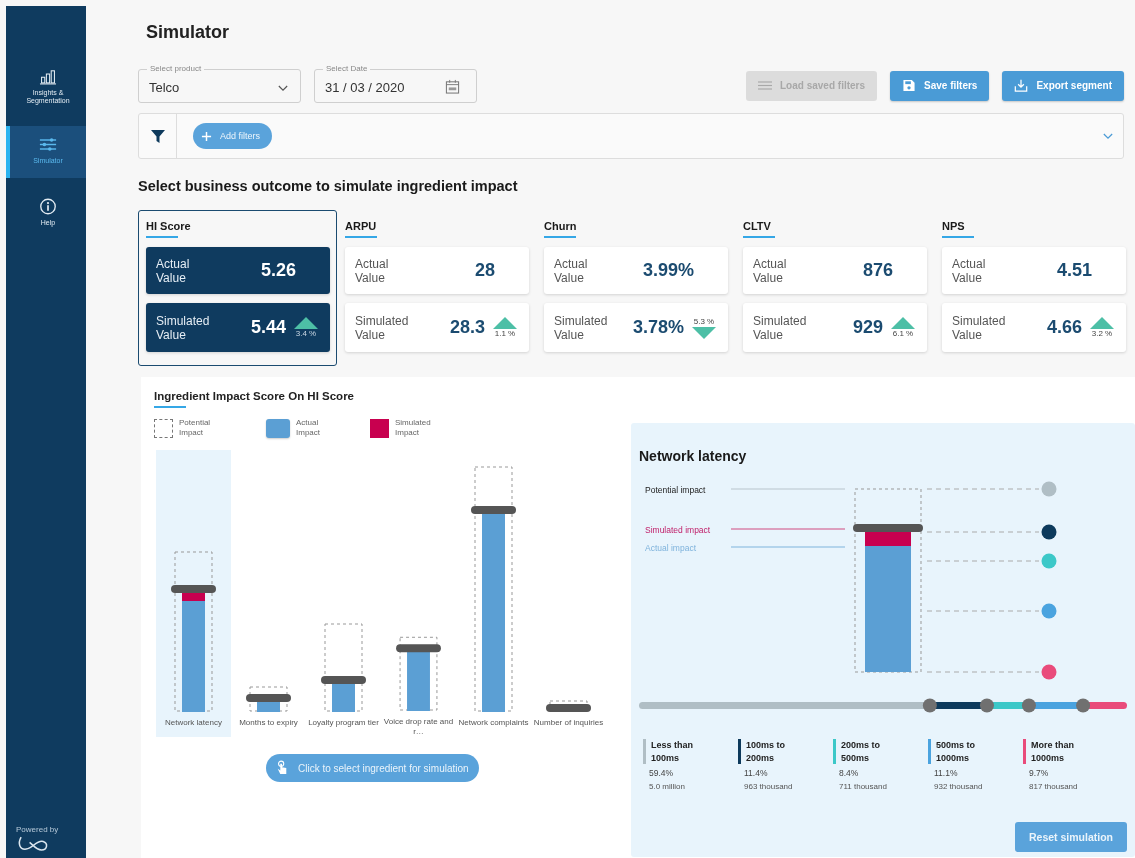 Image resolution: width=1135 pixels, height=858 pixels. What do you see at coordinates (379, 428) in the screenshot?
I see `simulated-swatch` at bounding box center [379, 428].